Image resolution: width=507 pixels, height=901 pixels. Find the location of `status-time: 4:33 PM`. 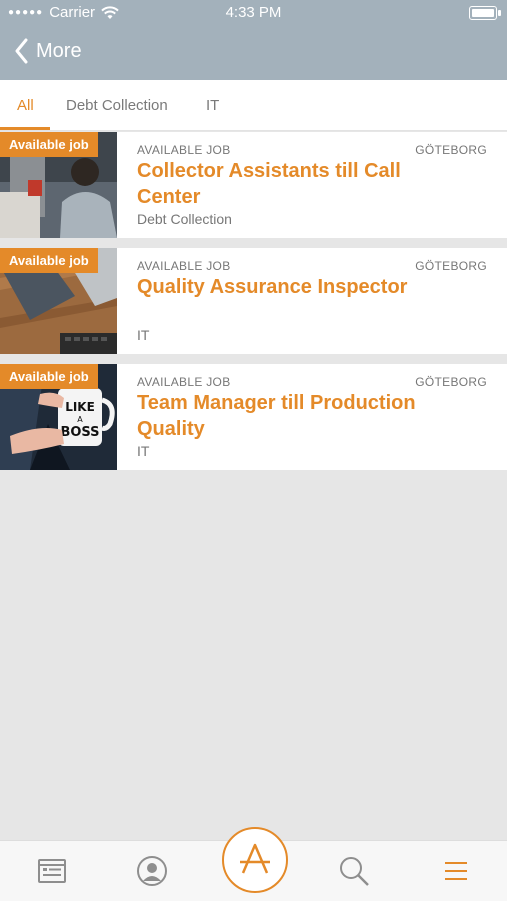

status-time: 4:33 PM is located at coordinates (253, 12).